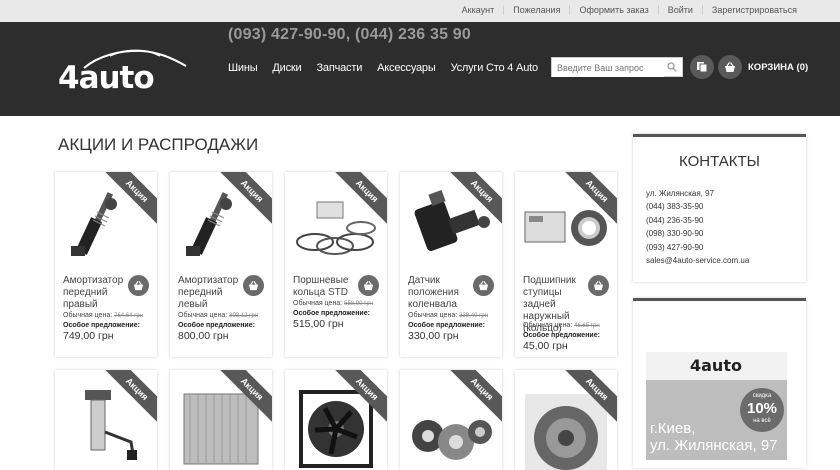 Image resolution: width=840 pixels, height=470 pixels. What do you see at coordinates (406, 68) in the screenshot?
I see `nav-accessories: Аксессуары` at bounding box center [406, 68].